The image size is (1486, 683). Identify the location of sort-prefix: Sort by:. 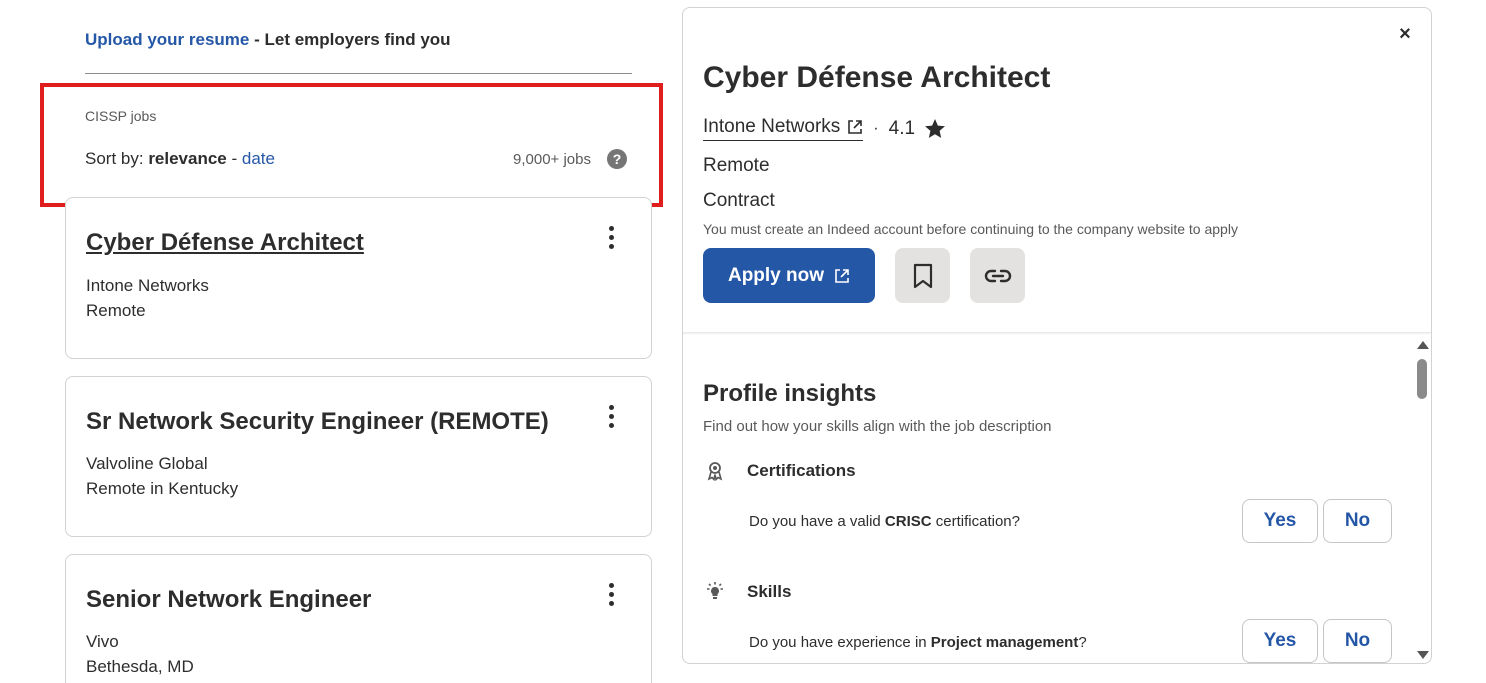
(117, 158).